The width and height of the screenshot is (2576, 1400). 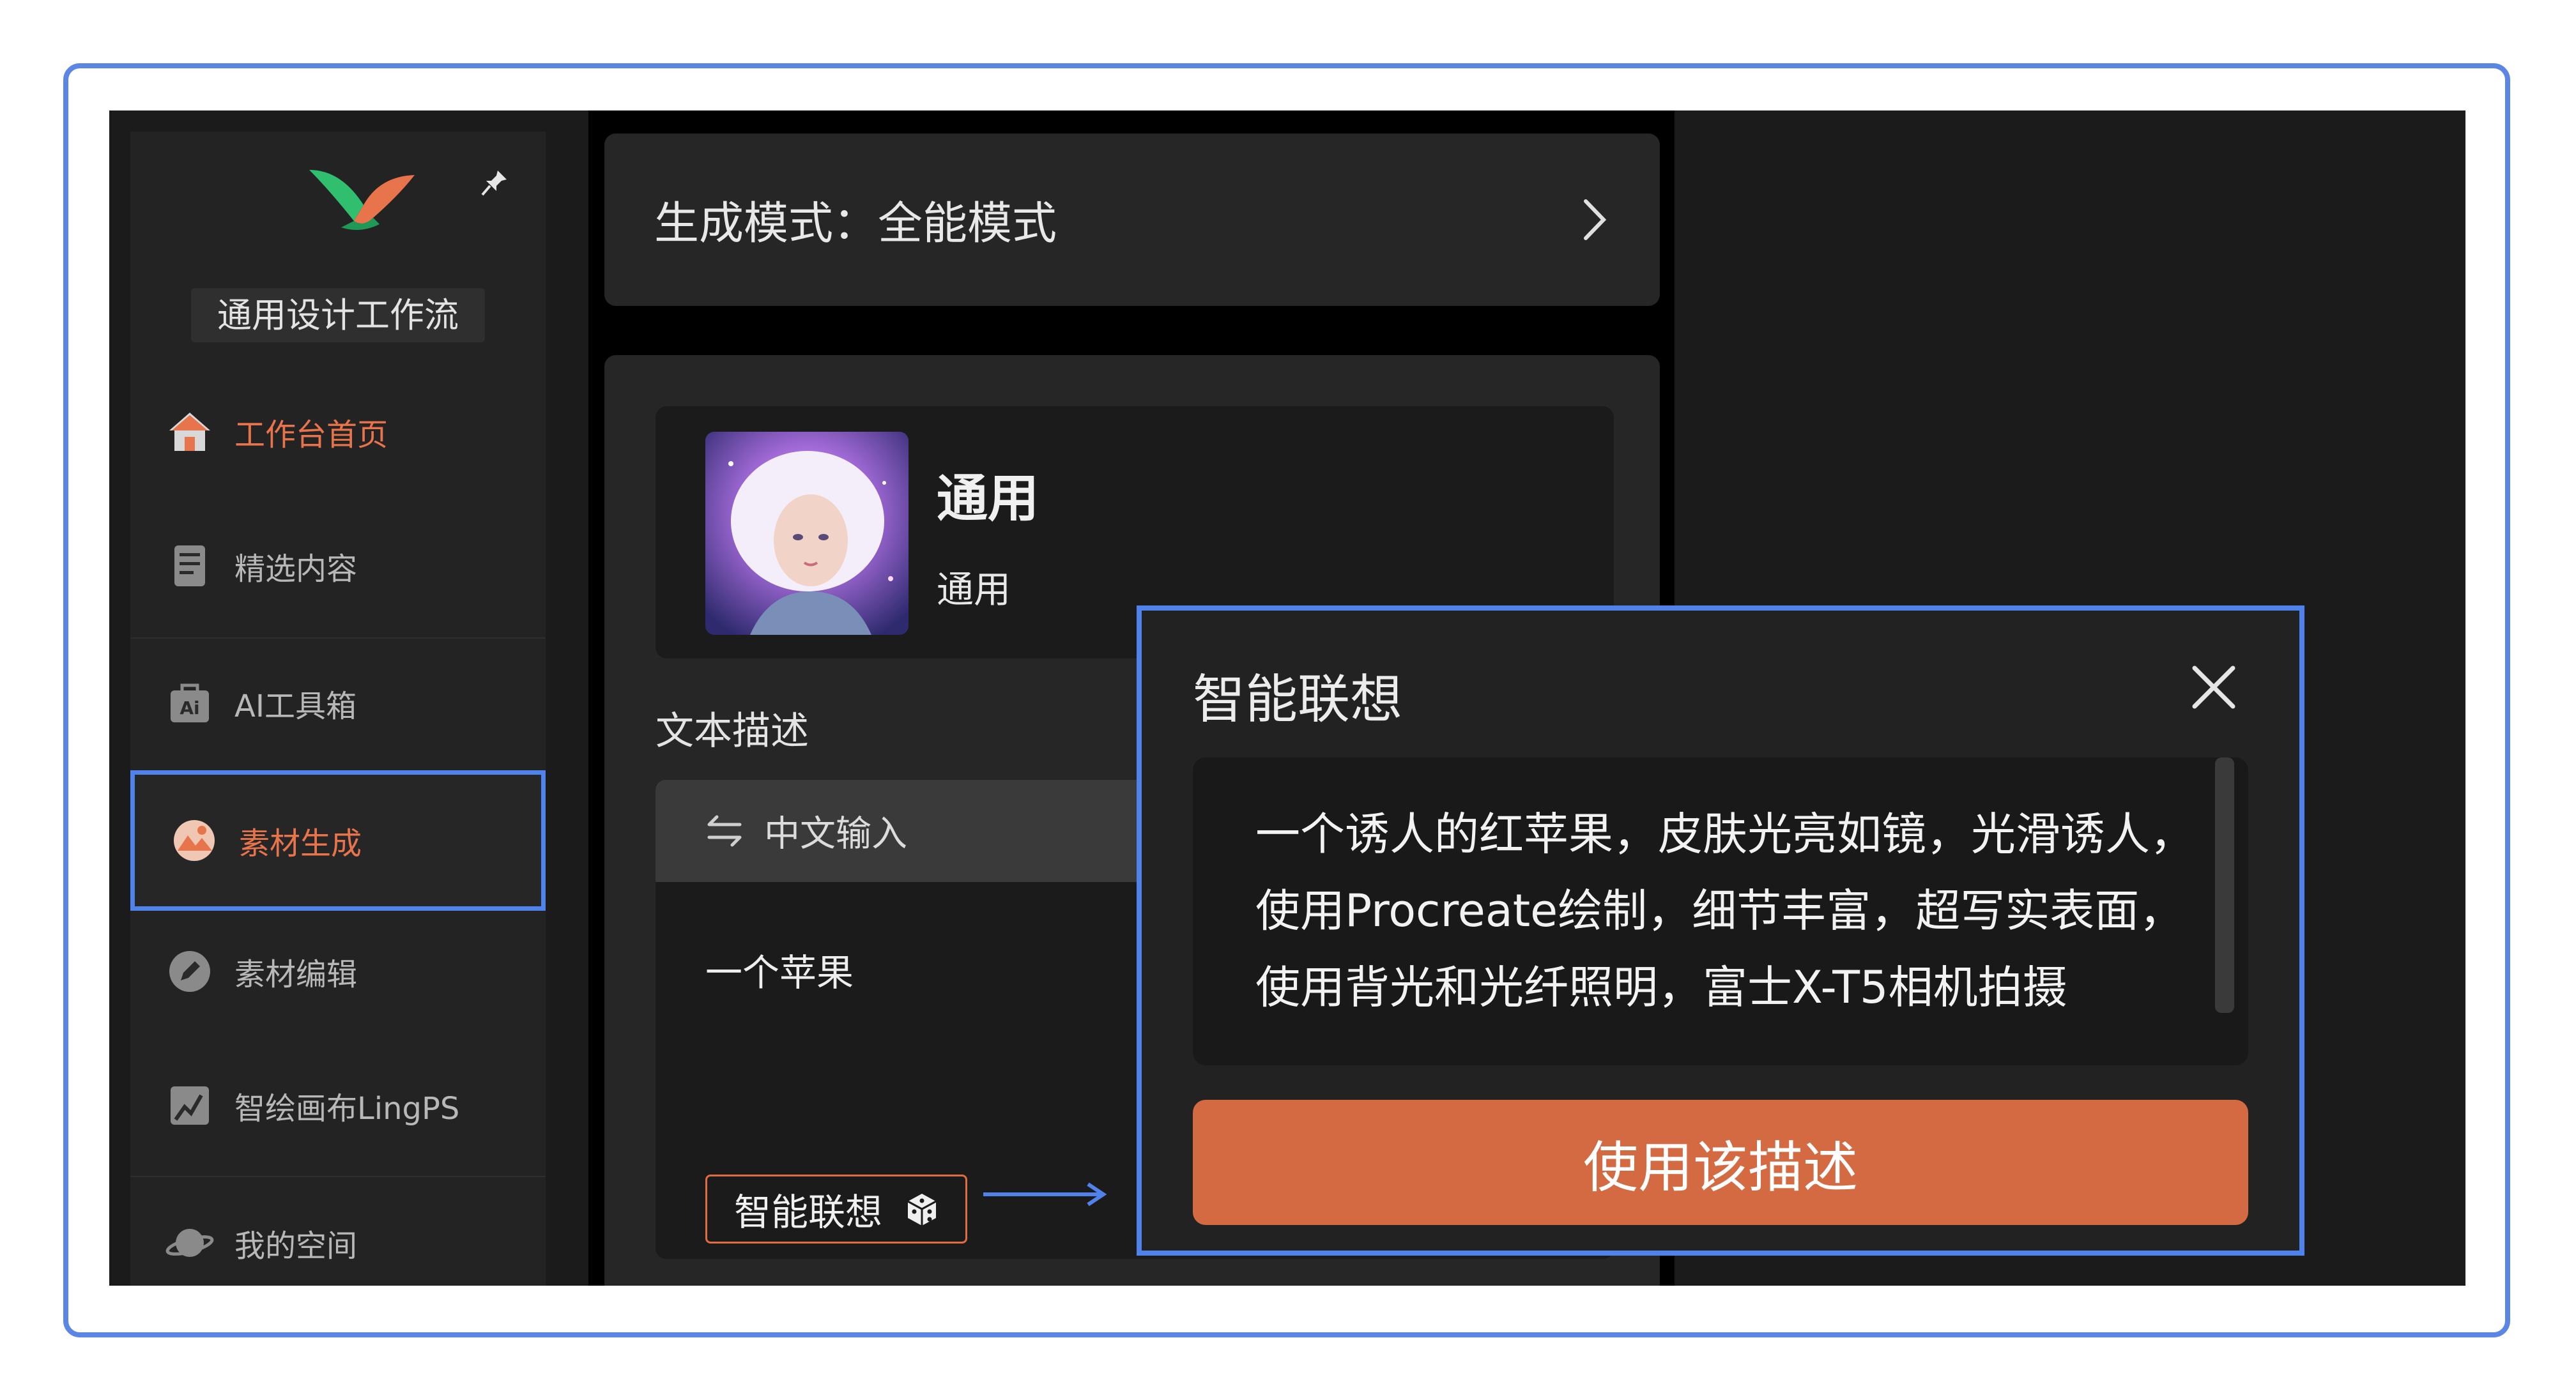 I want to click on sidebar-item-label: 精选内容, so click(x=296, y=569).